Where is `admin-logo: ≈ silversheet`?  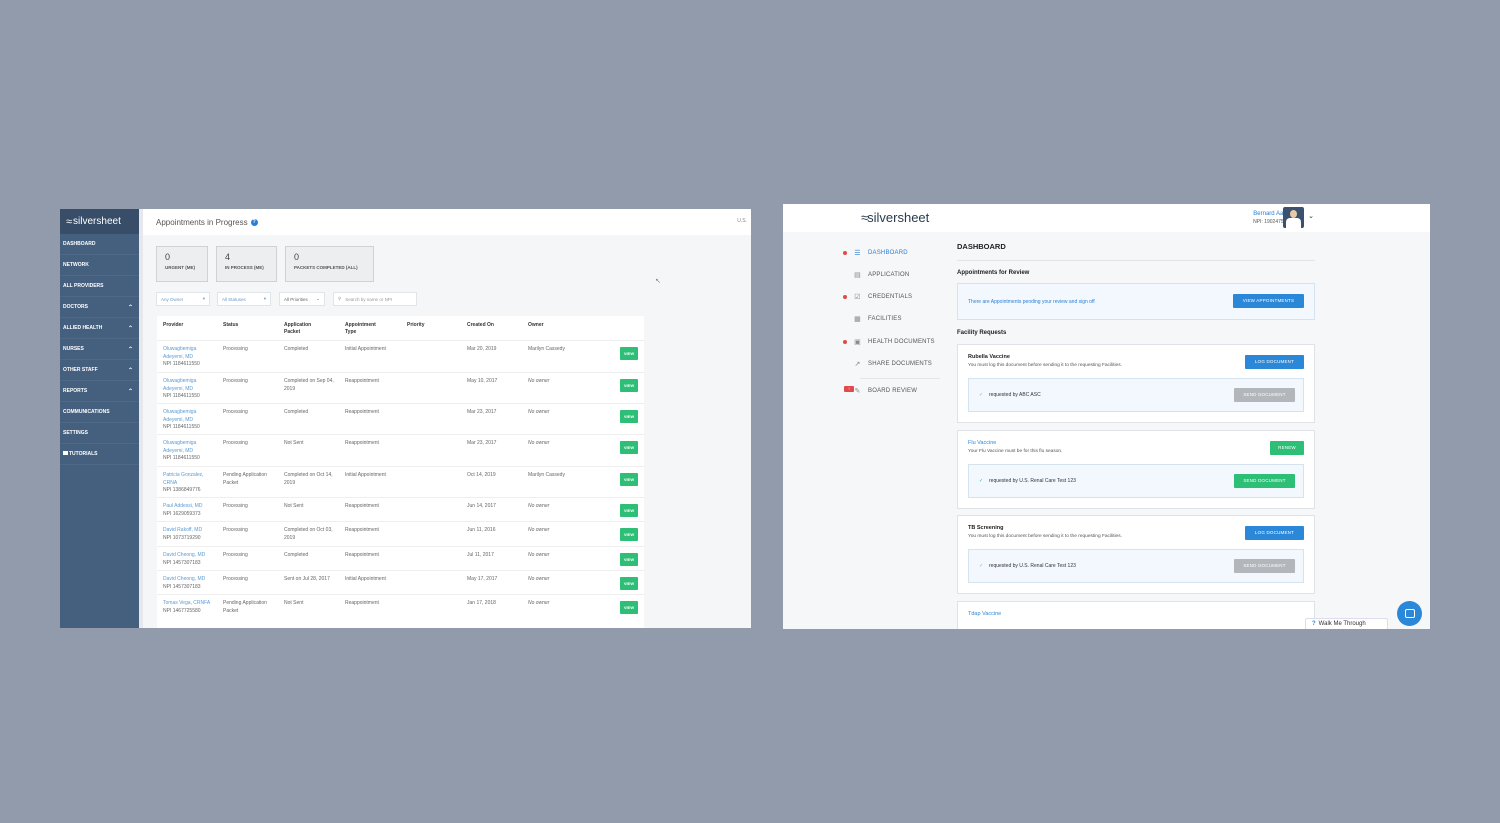 admin-logo: ≈ silversheet is located at coordinates (99, 221).